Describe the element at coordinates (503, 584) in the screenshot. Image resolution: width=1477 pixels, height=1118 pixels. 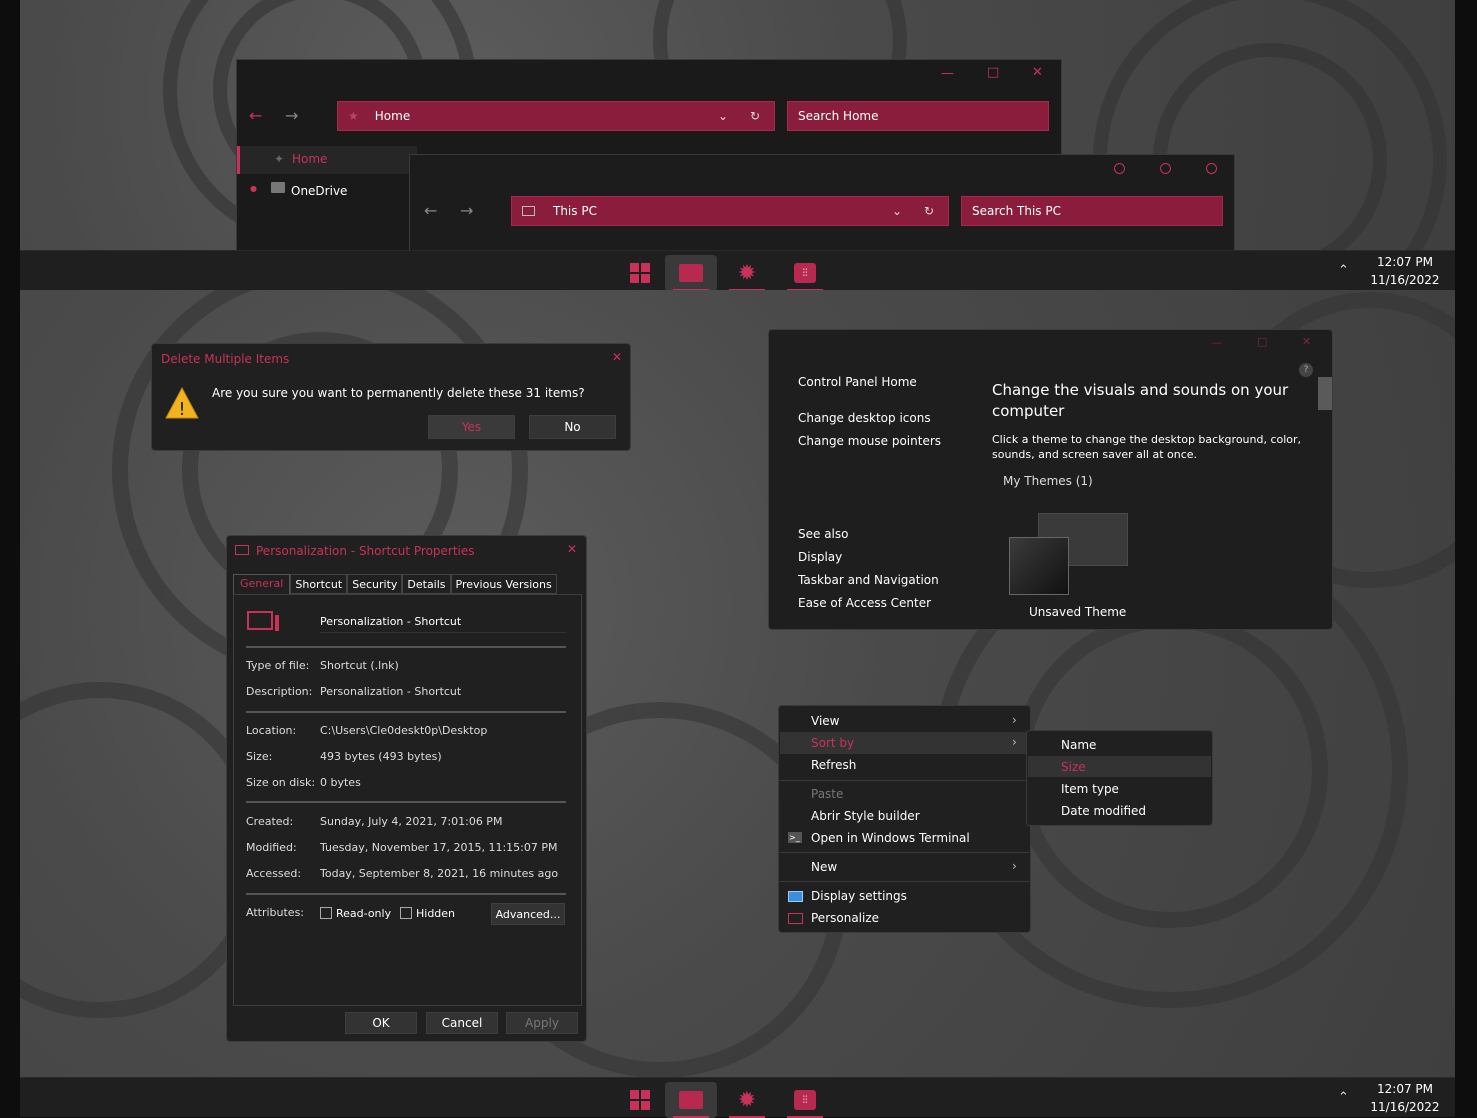
I see `tab-previous-versions: Previous Versions` at that location.